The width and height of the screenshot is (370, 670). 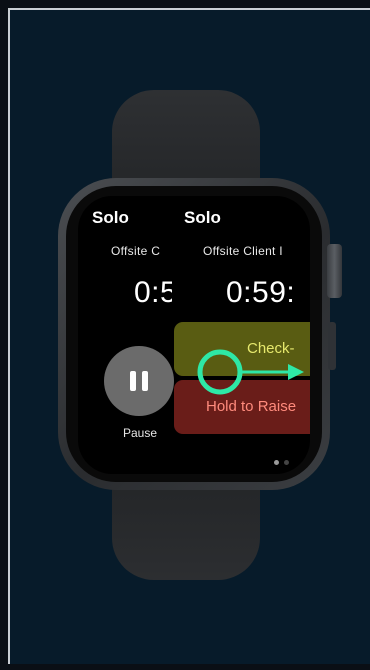 I want to click on page-dot-active, so click(x=276, y=462).